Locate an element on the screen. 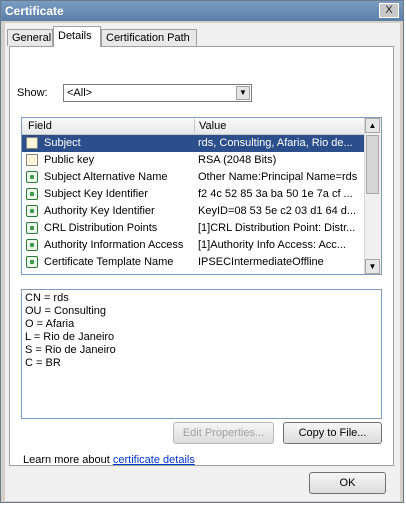  column-divider is located at coordinates (194, 126).